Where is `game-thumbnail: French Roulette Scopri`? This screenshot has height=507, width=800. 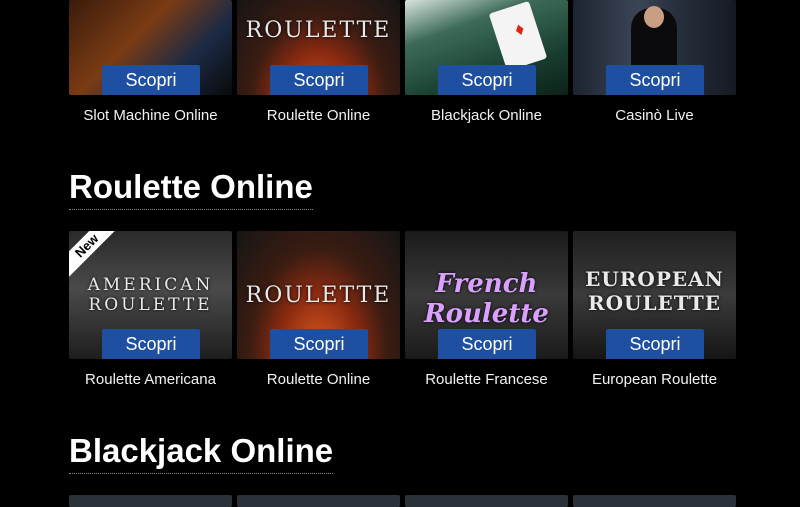
game-thumbnail: French Roulette Scopri is located at coordinates (486, 295).